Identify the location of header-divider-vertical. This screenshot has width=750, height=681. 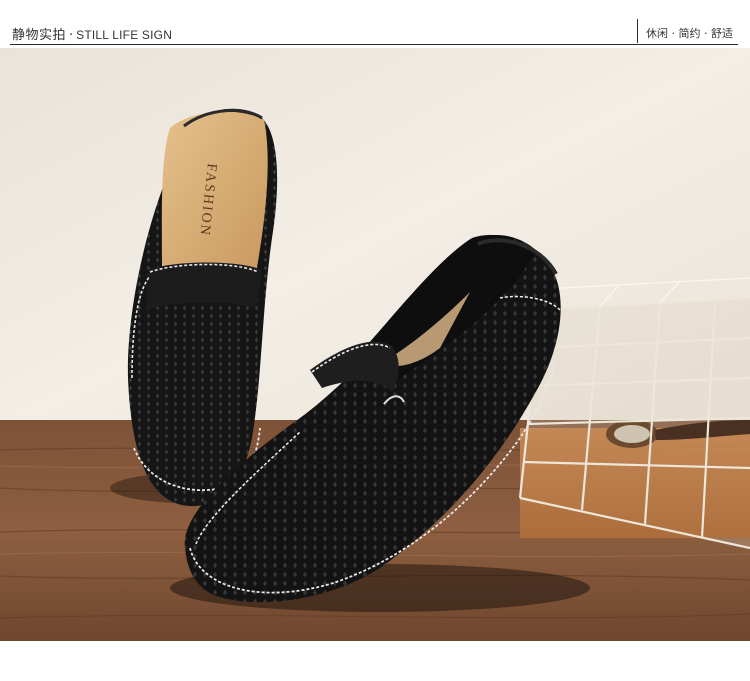
(637, 31).